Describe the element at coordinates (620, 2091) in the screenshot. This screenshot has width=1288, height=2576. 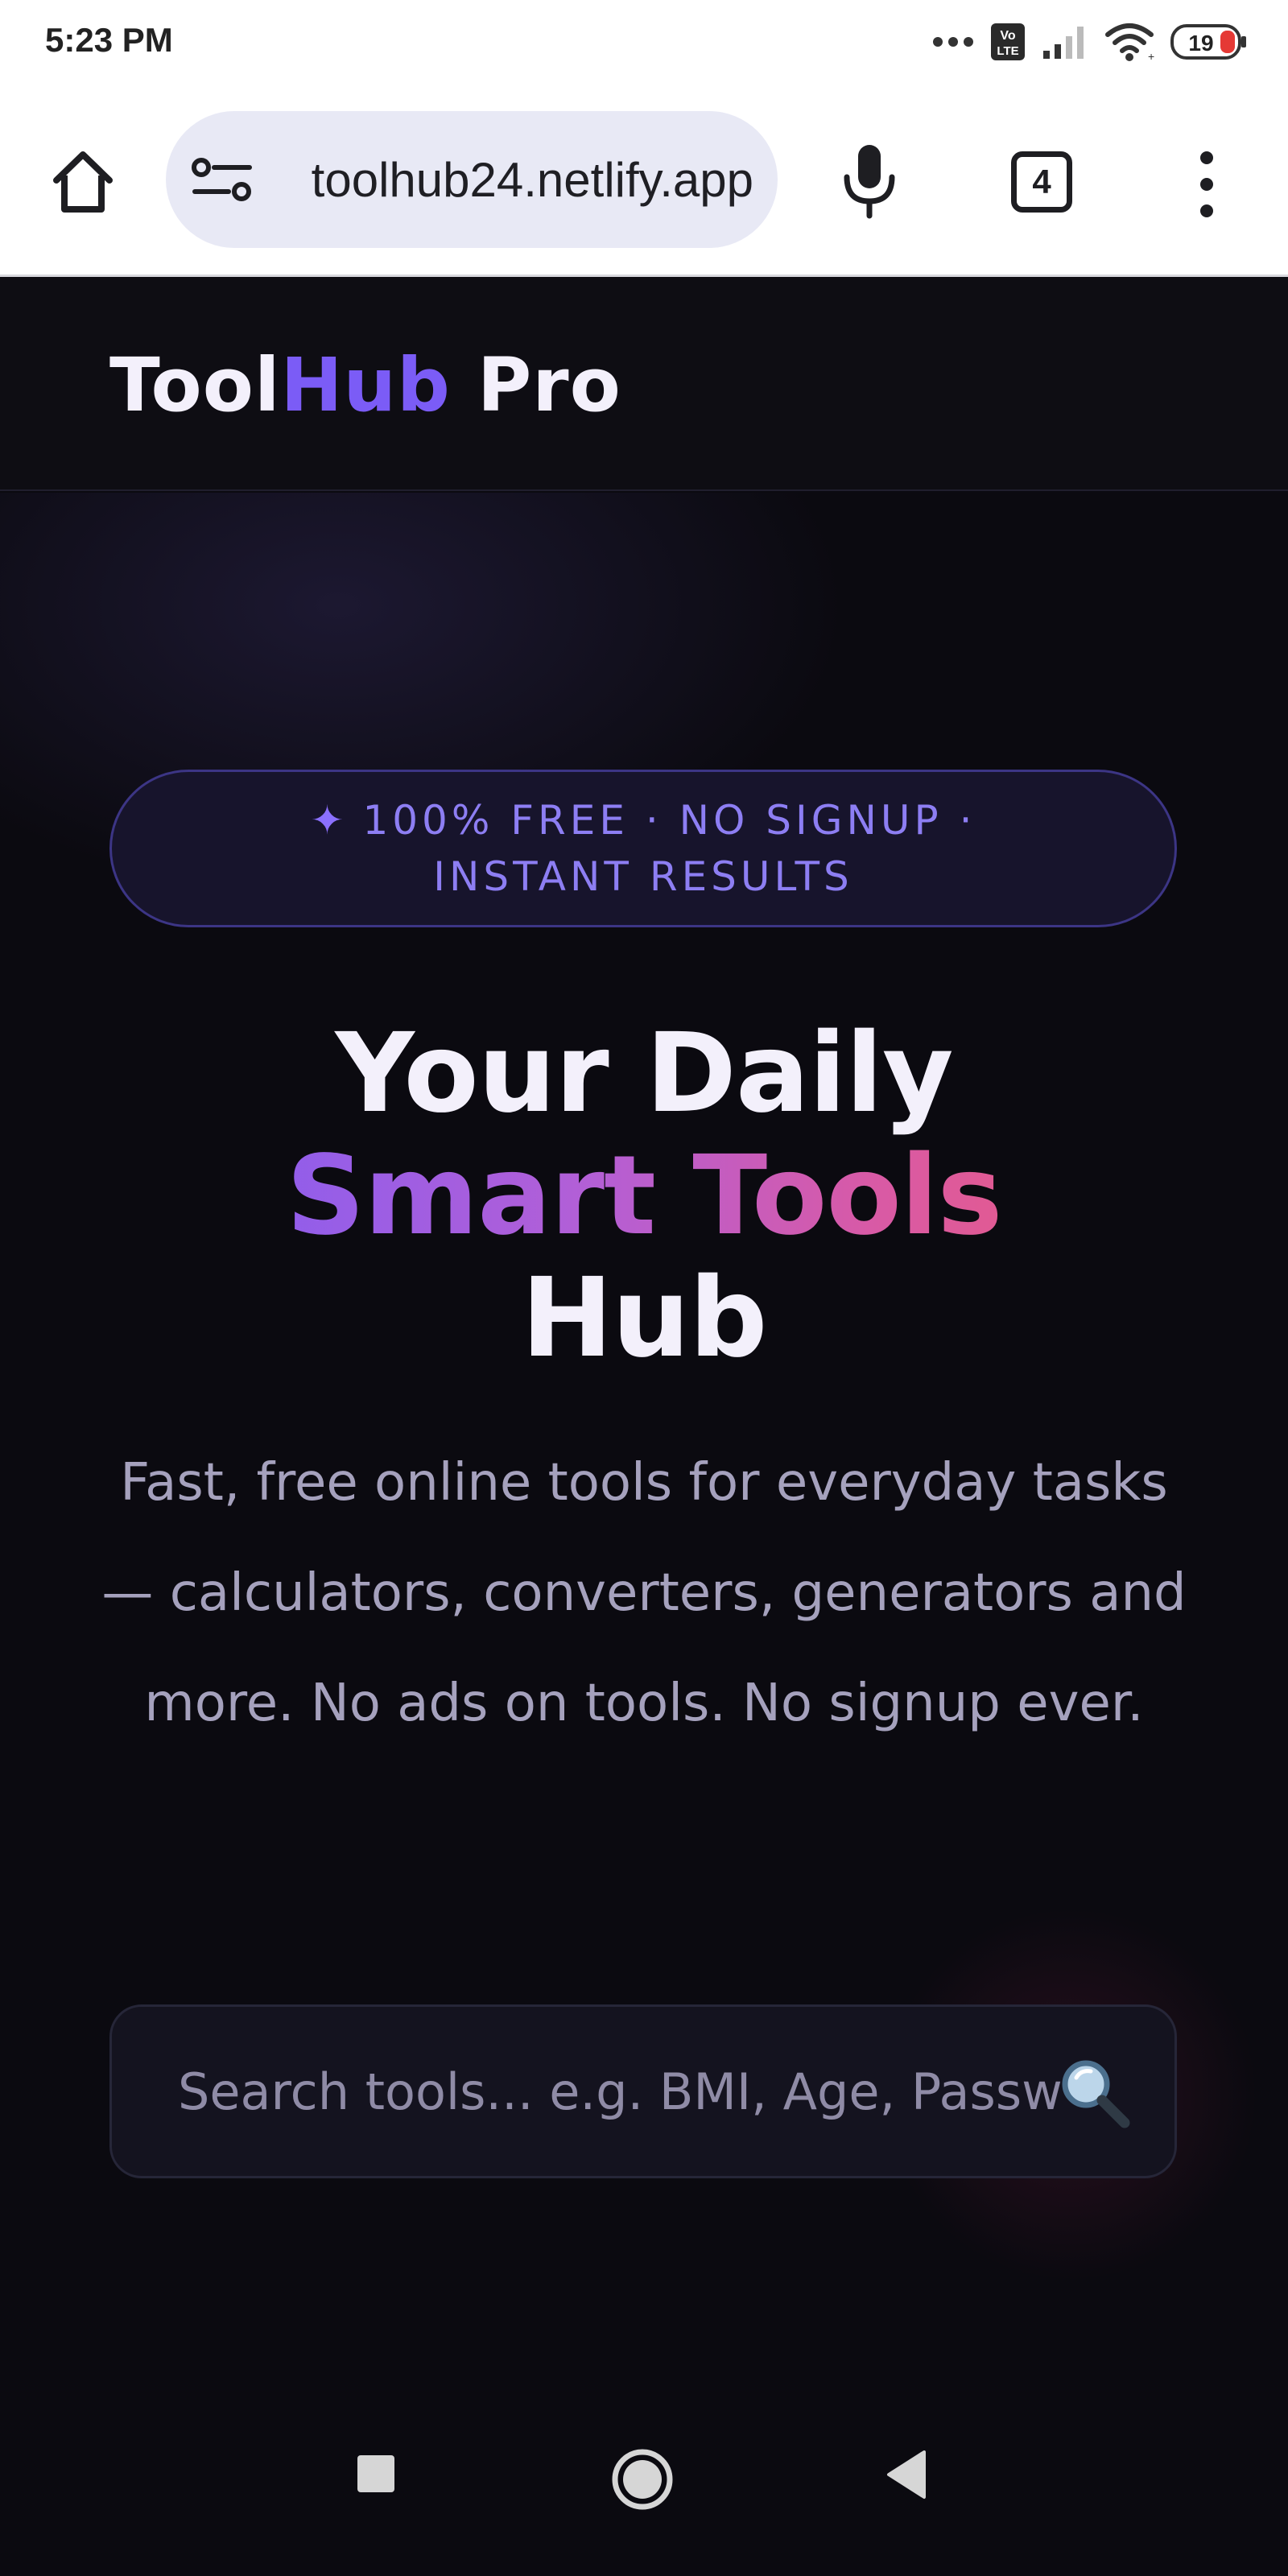
I see `search-input` at that location.